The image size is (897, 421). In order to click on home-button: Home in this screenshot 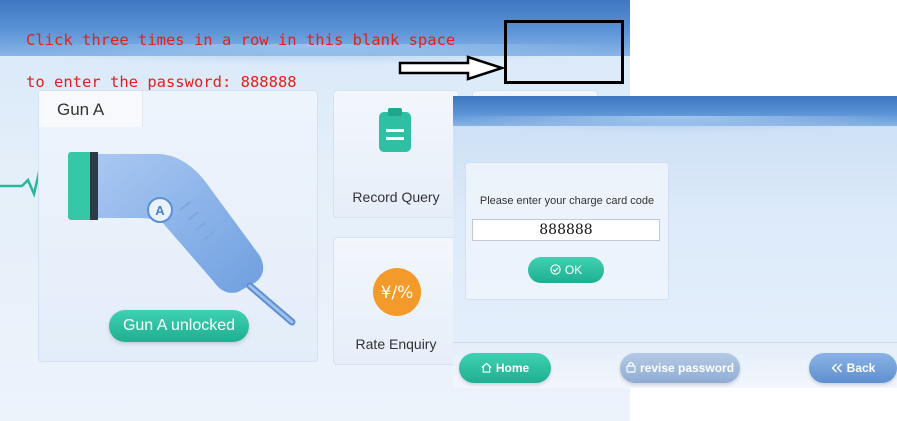, I will do `click(505, 368)`.